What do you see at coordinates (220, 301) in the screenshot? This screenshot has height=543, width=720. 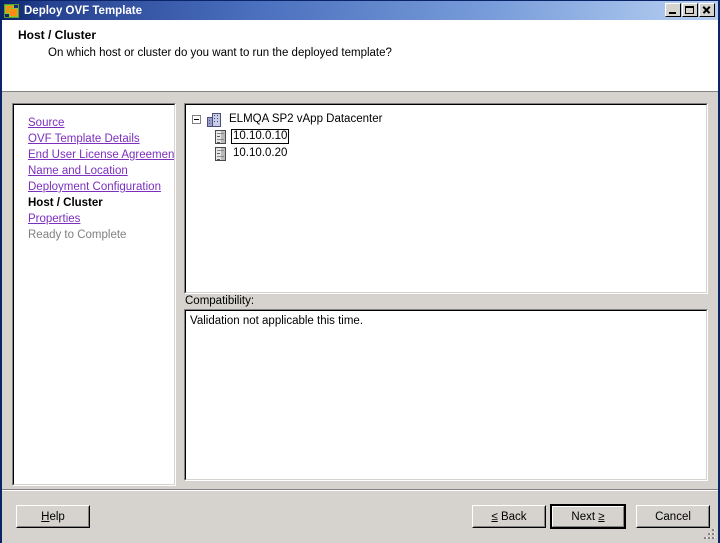 I see `compatibility-label: Compatibility:` at bounding box center [220, 301].